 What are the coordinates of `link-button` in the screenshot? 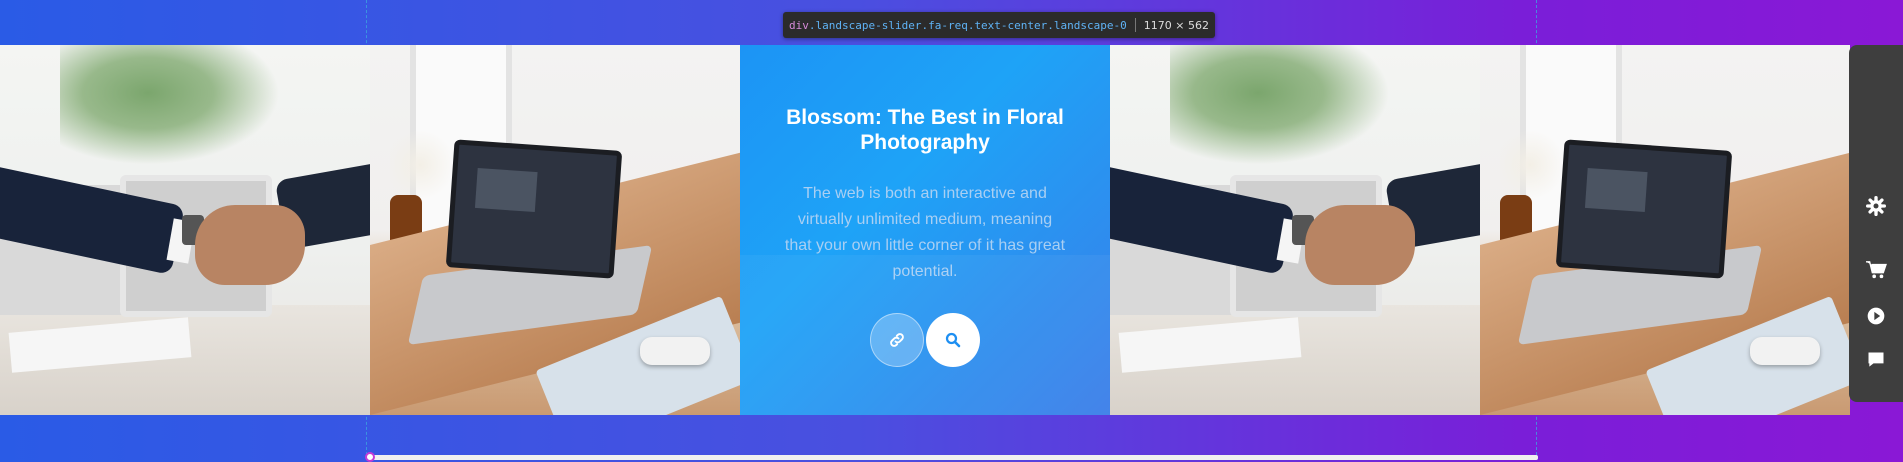 It's located at (897, 340).